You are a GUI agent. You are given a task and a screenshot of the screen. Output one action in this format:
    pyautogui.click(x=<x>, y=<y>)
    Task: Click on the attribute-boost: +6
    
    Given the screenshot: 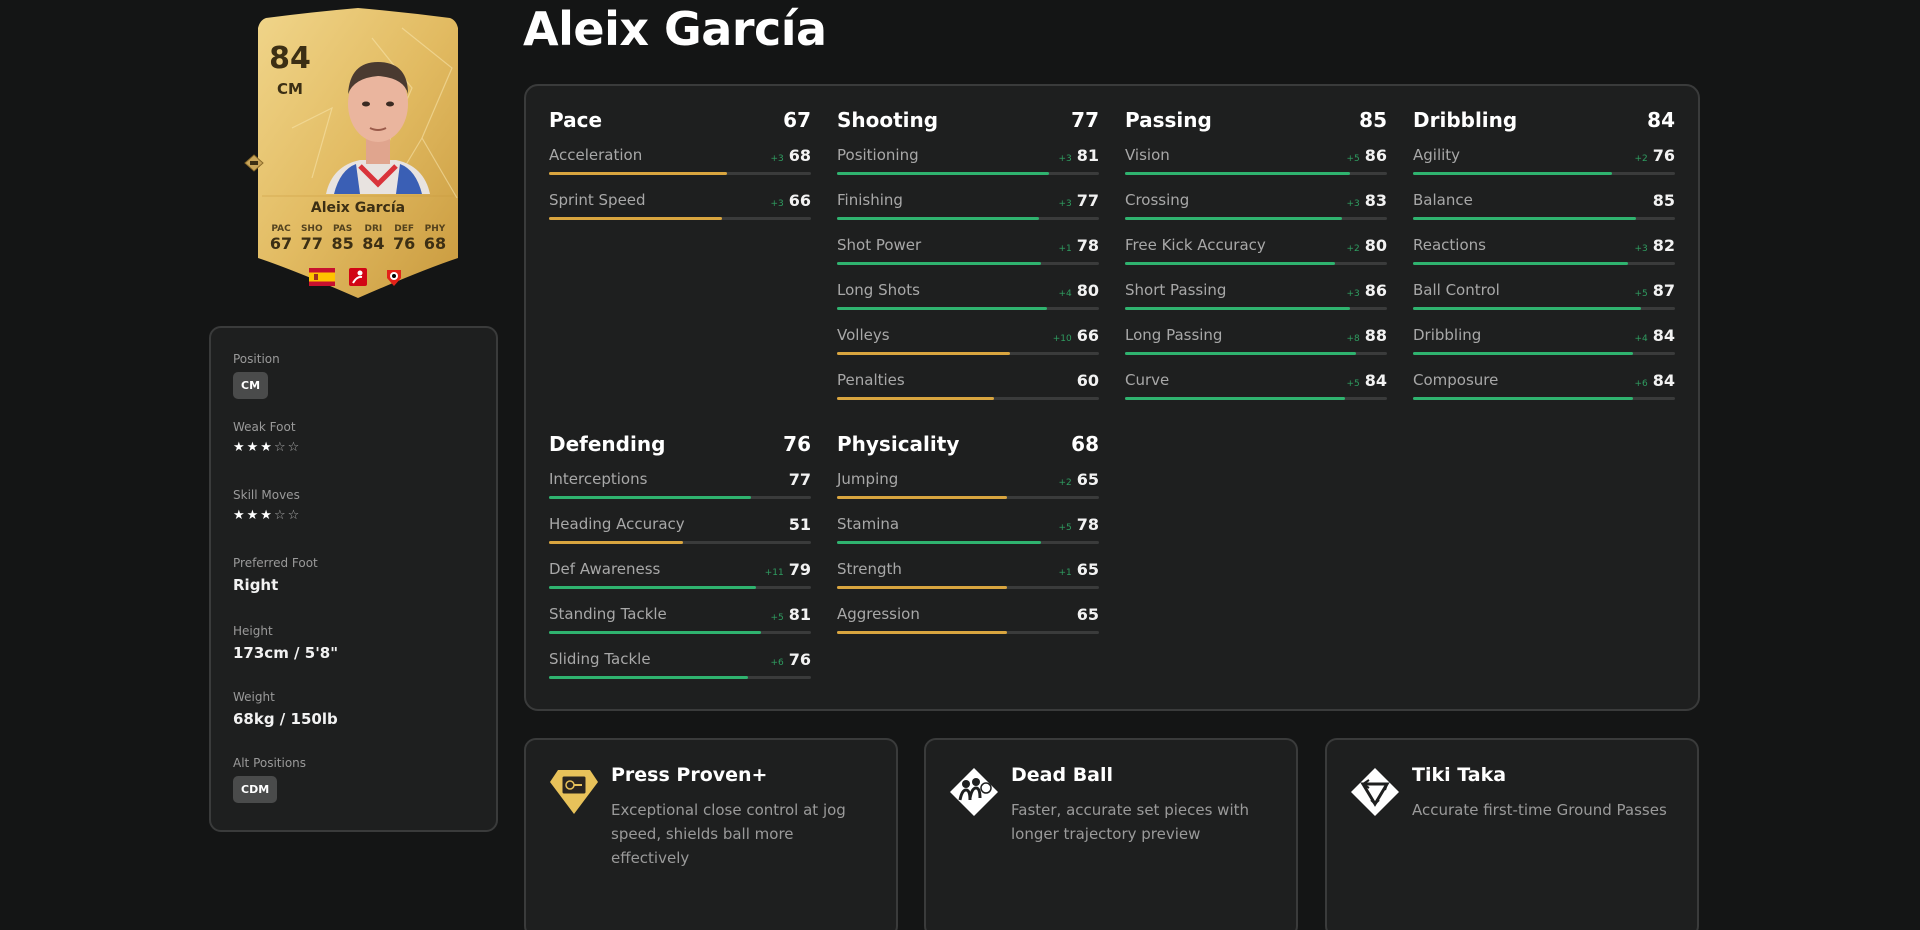 What is the action you would take?
    pyautogui.click(x=777, y=663)
    